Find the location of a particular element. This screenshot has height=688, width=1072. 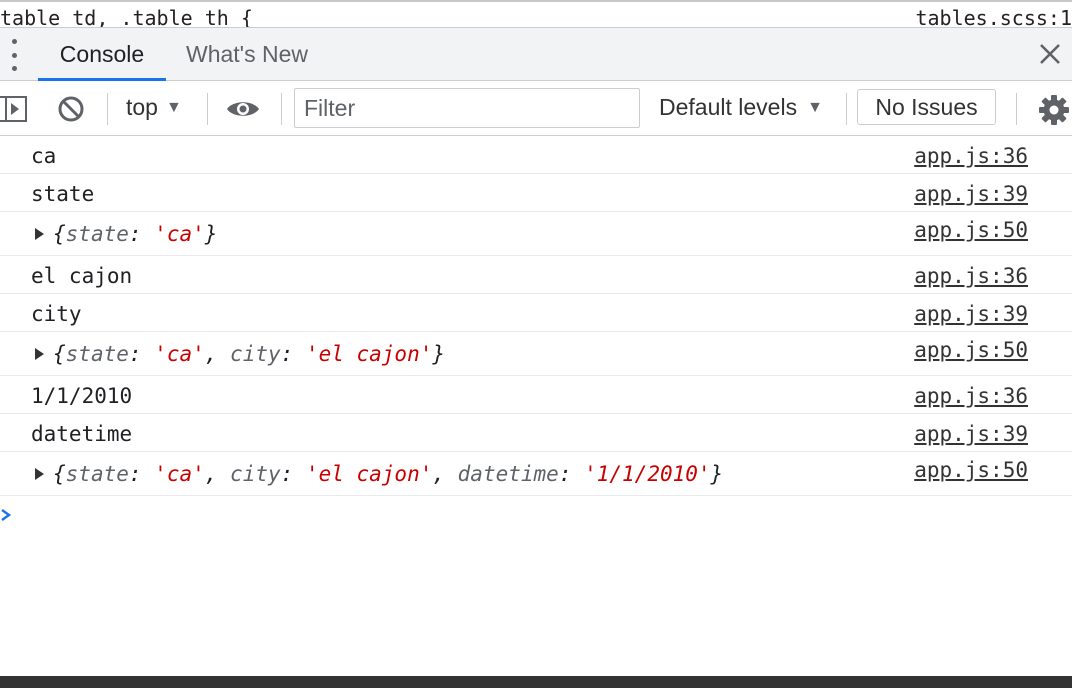

log-message: el cajon app.js:36 is located at coordinates (536, 275).